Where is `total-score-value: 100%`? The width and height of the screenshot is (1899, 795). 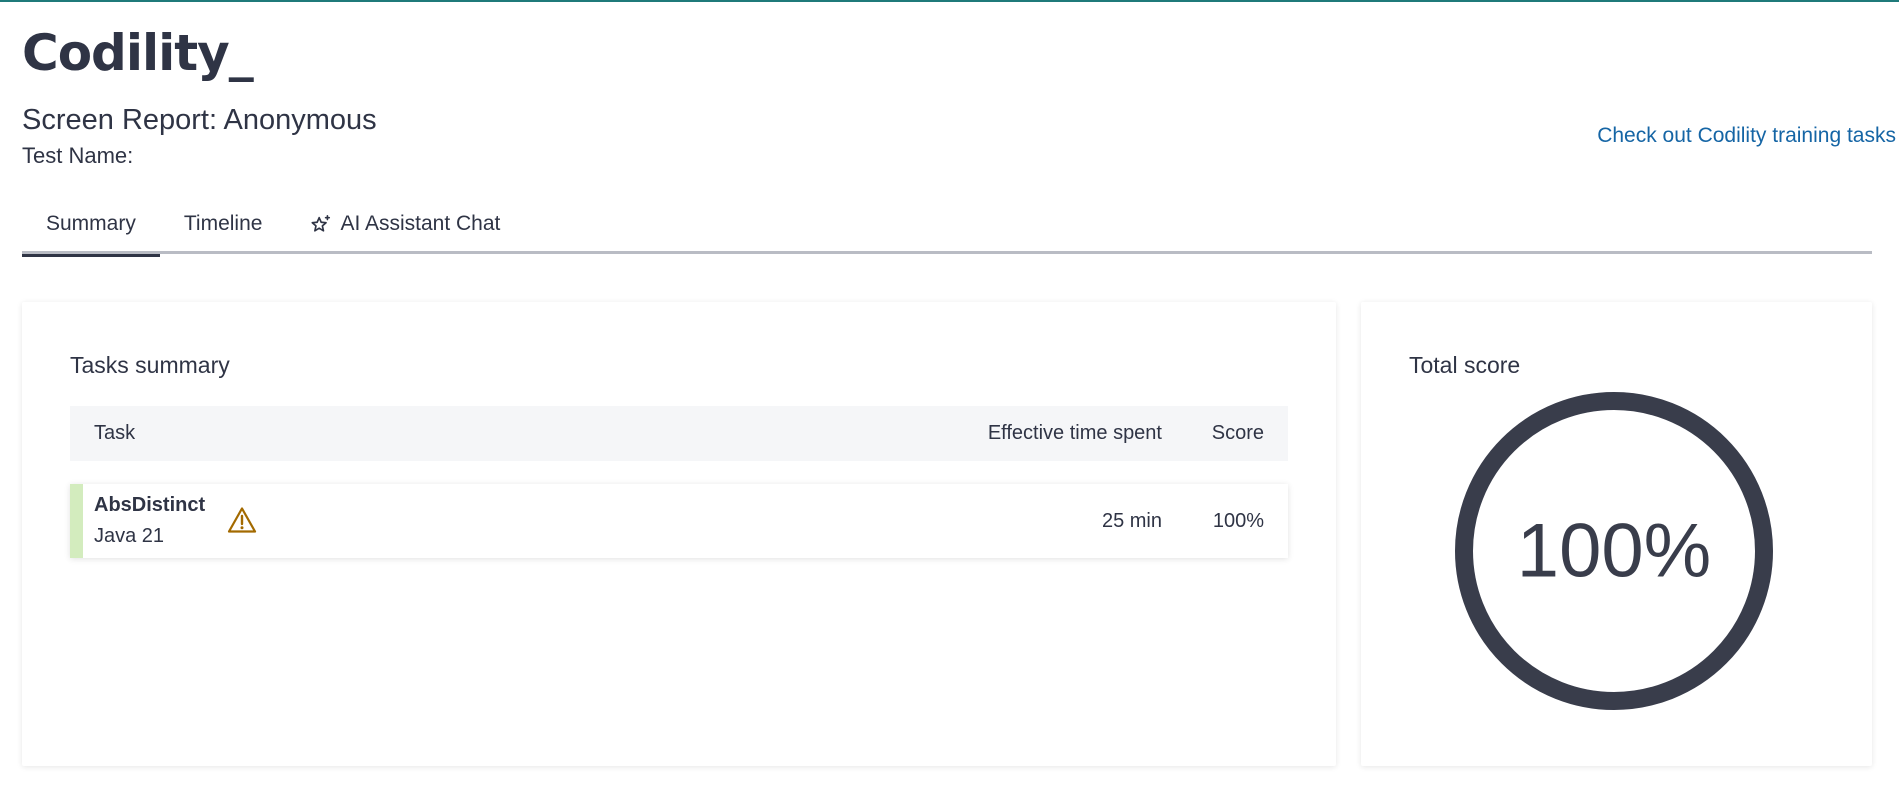 total-score-value: 100% is located at coordinates (1614, 551).